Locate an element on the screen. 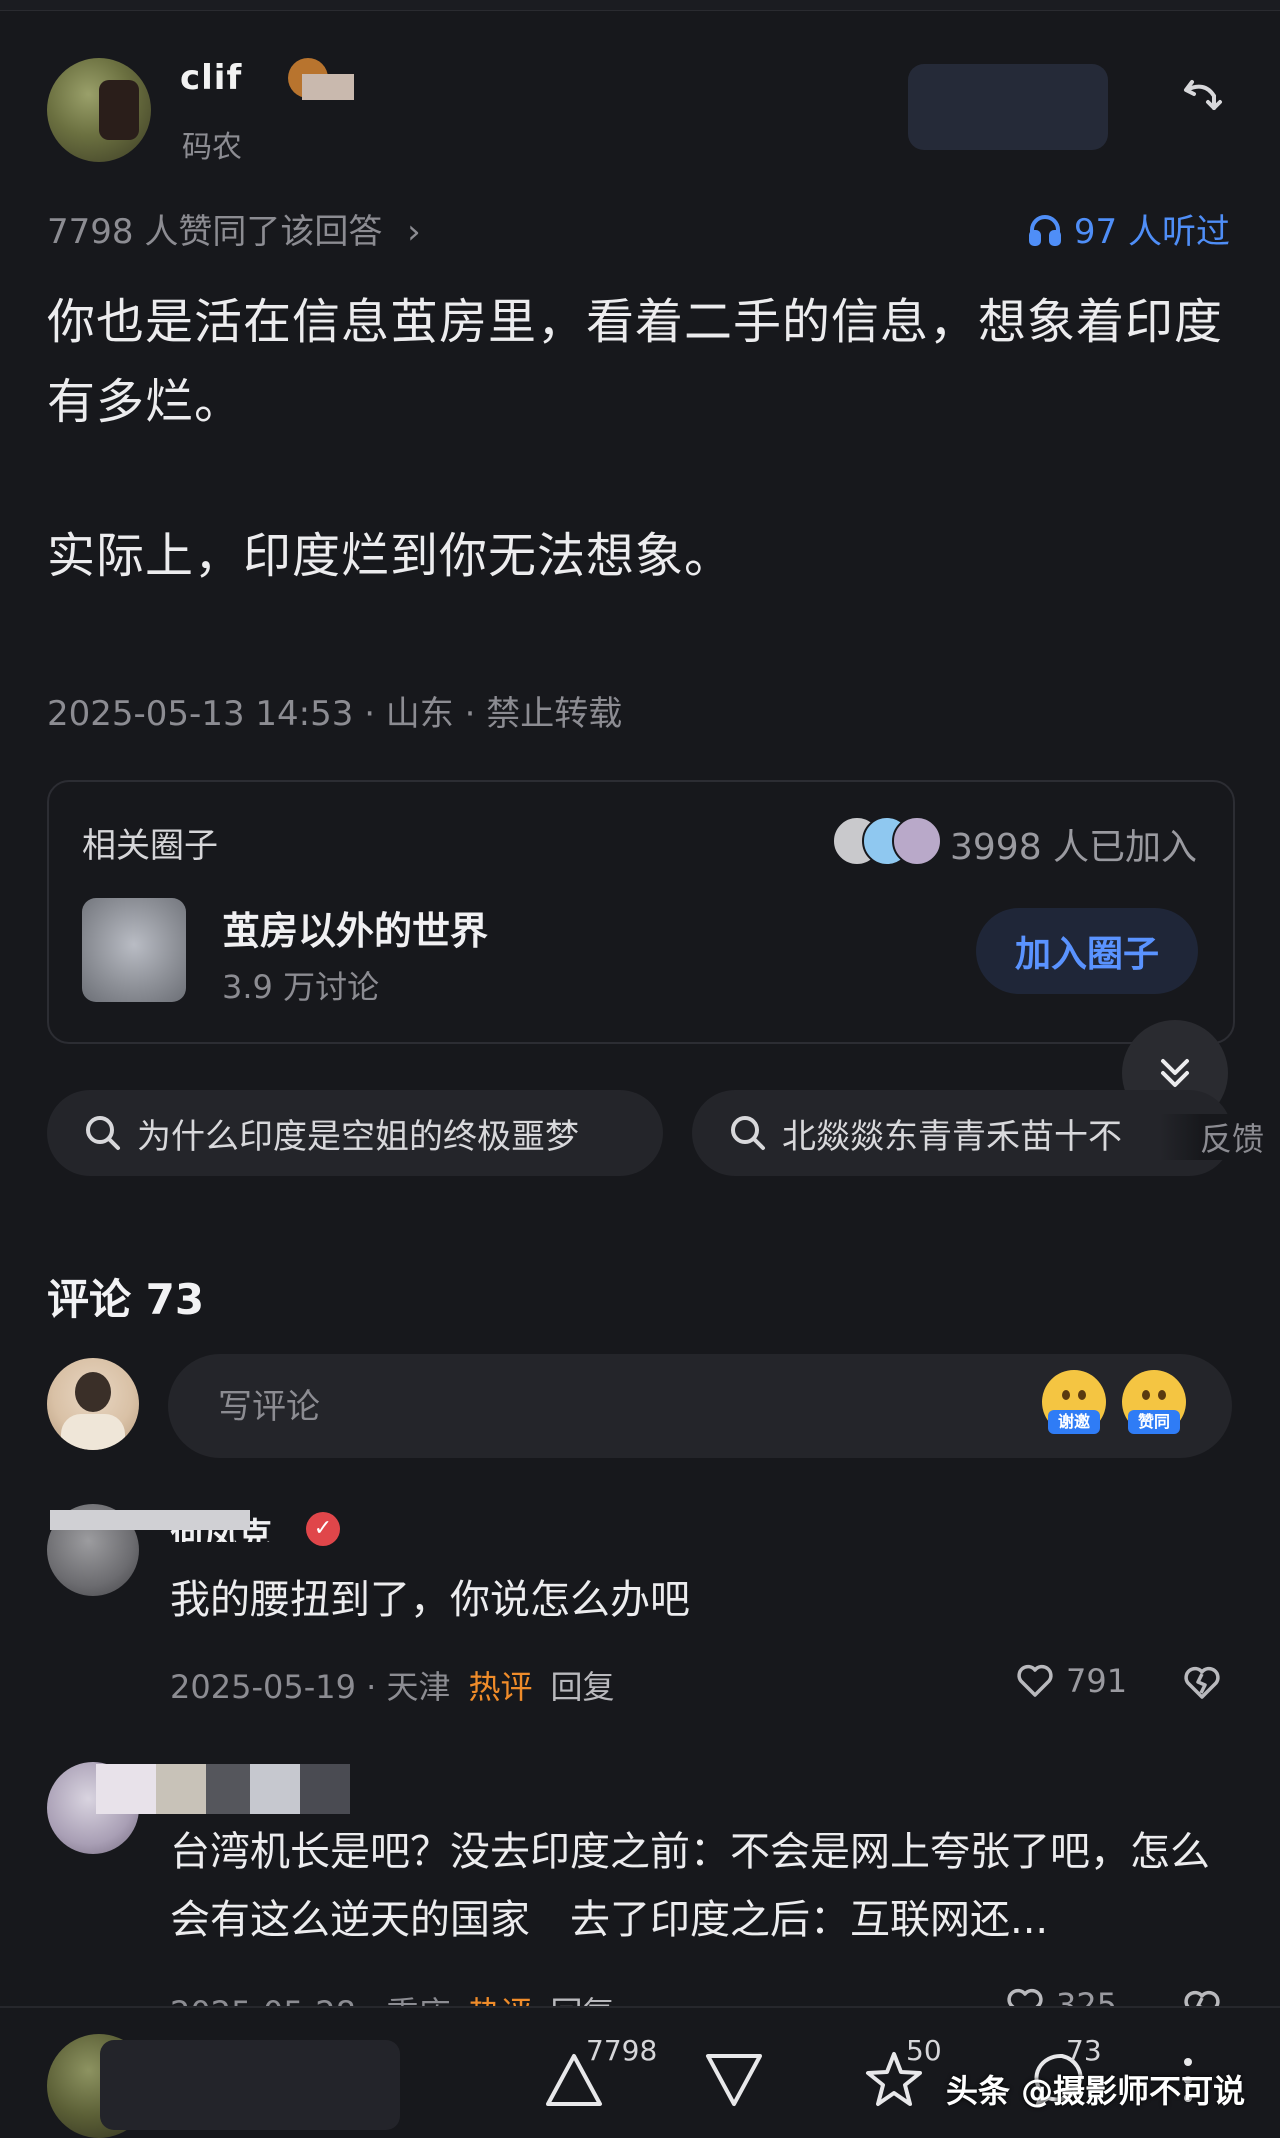 Image resolution: width=1280 pixels, height=2138 pixels. comment-meta: 2025-05-19 · 天津 热评 回复 is located at coordinates (392, 1685).